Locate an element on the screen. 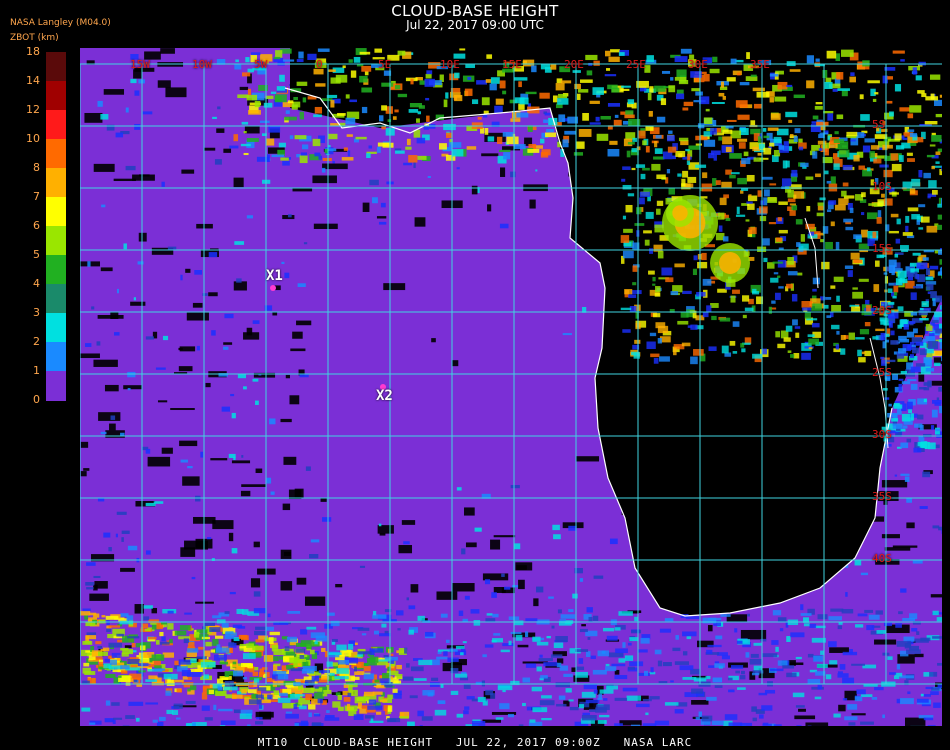  producer-label: NASA Langley (M04.0) is located at coordinates (60, 23).